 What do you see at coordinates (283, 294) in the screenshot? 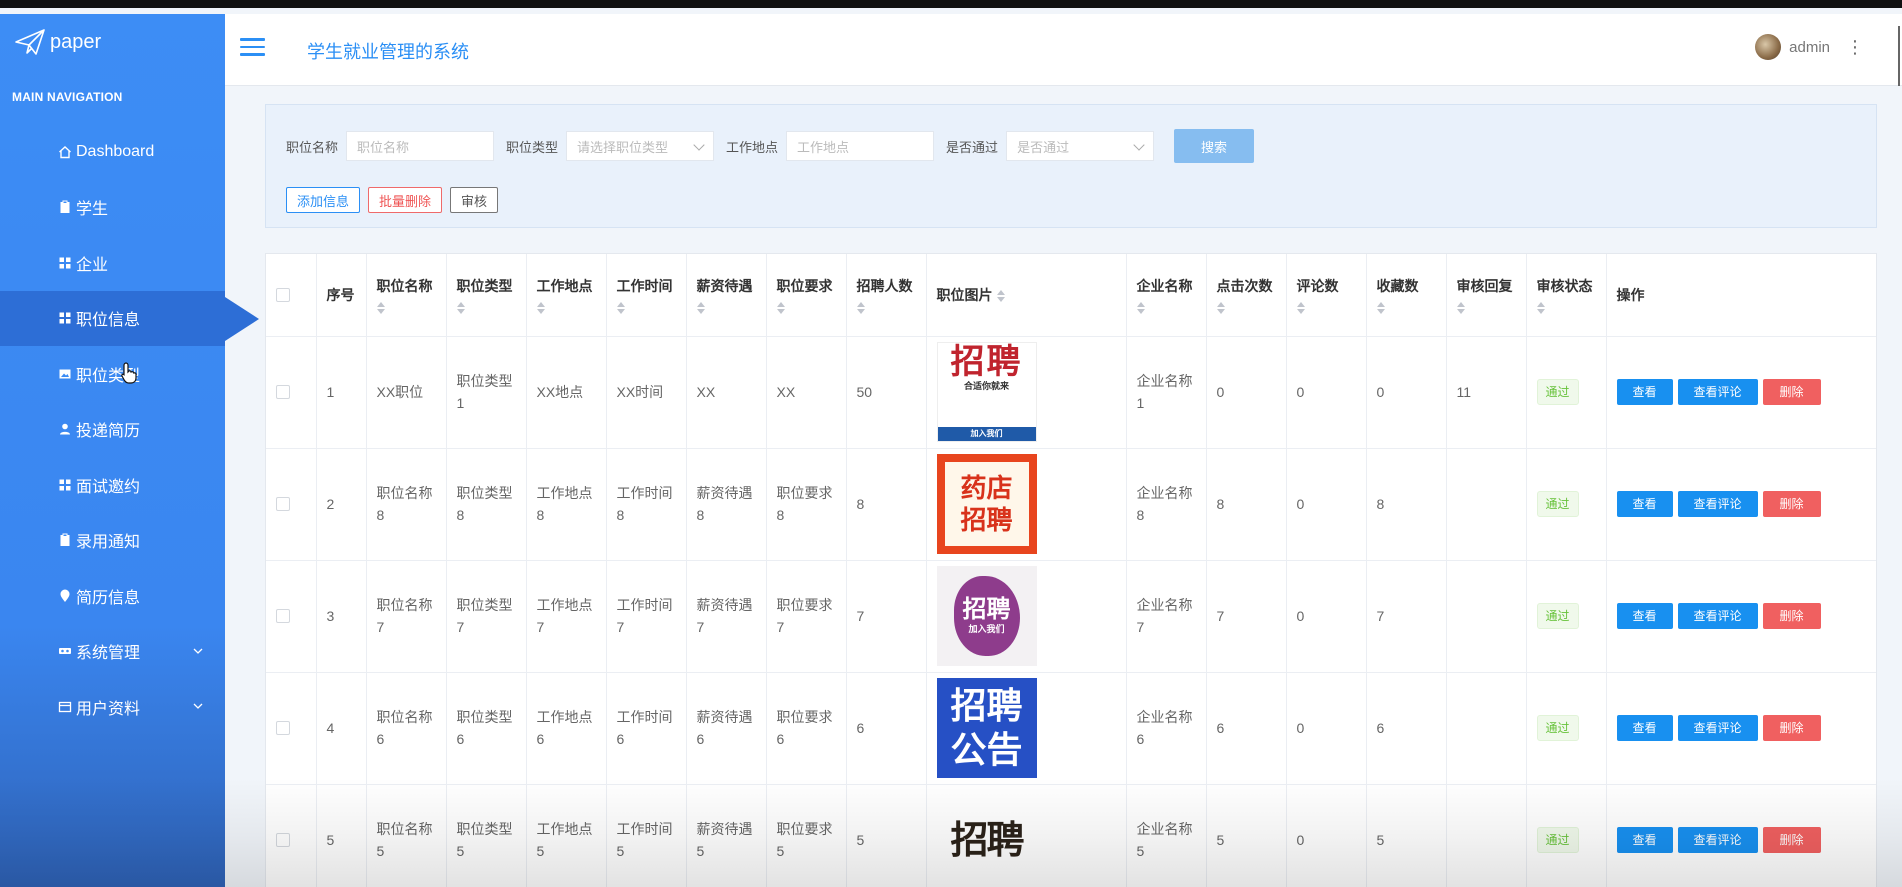
I see `select-all-checkbox` at bounding box center [283, 294].